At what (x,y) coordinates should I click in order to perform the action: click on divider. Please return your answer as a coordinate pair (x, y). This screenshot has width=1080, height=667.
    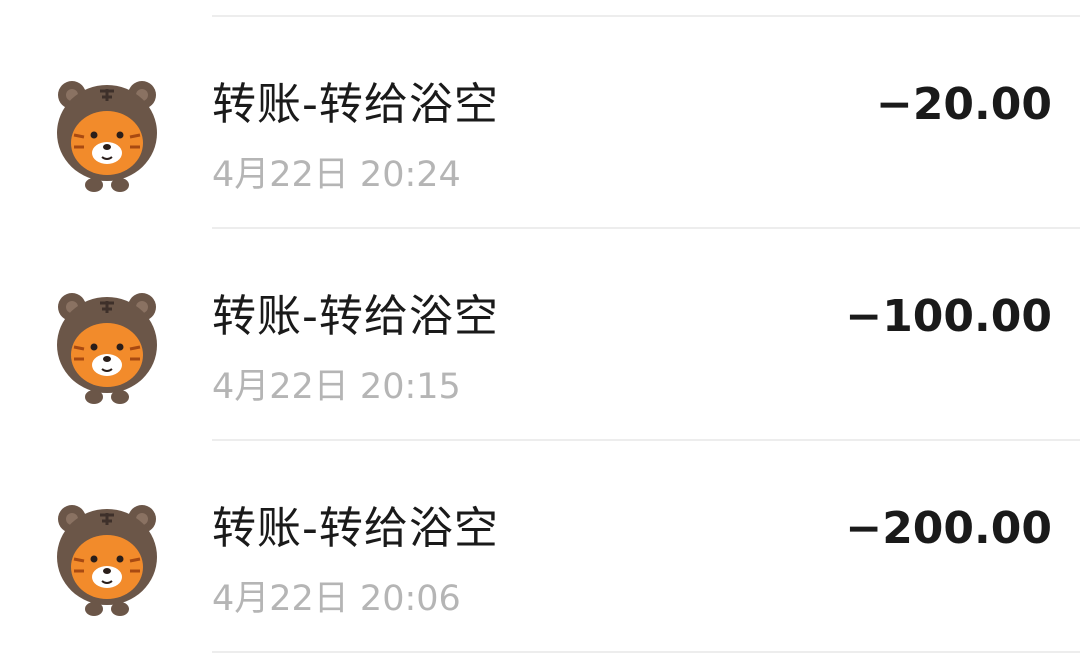
    Looking at the image, I should click on (646, 652).